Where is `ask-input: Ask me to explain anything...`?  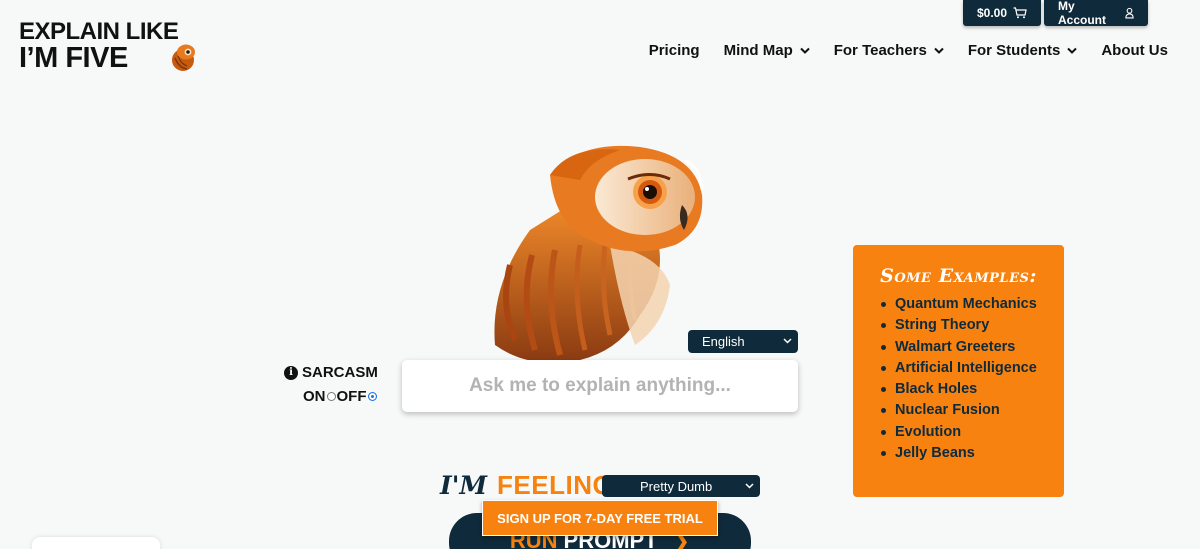
ask-input: Ask me to explain anything... is located at coordinates (600, 386).